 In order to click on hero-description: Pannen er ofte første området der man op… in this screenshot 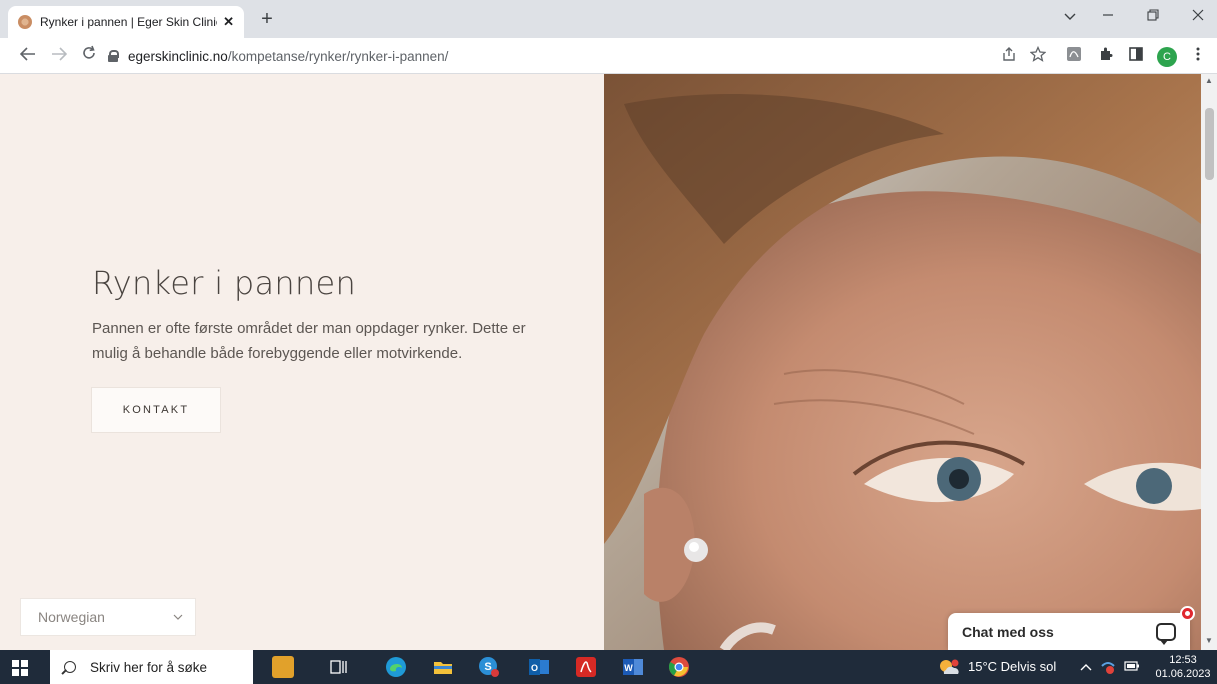, I will do `click(309, 341)`.